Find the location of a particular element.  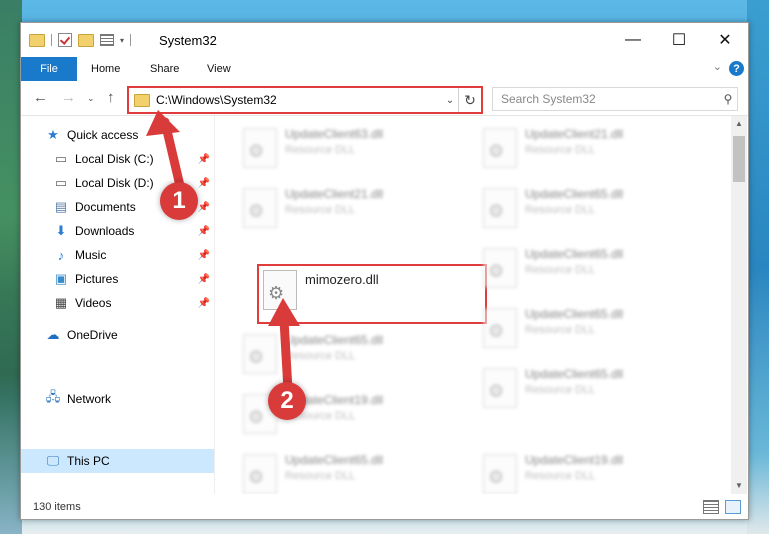

arrow-head-step1 is located at coordinates (163, 123).